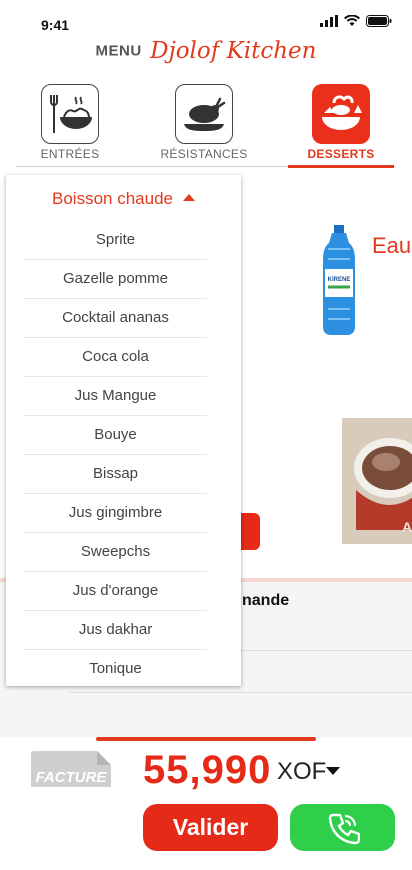 The height and width of the screenshot is (870, 412). What do you see at coordinates (115, 357) in the screenshot?
I see `dropdown-item-coca-cola: Coca cola` at bounding box center [115, 357].